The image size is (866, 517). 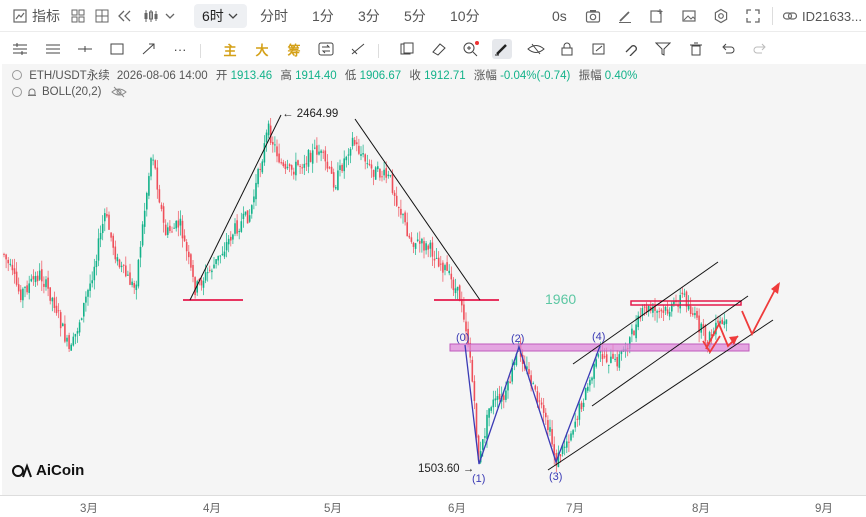 I want to click on timeframe-1m: 1分, so click(x=323, y=16).